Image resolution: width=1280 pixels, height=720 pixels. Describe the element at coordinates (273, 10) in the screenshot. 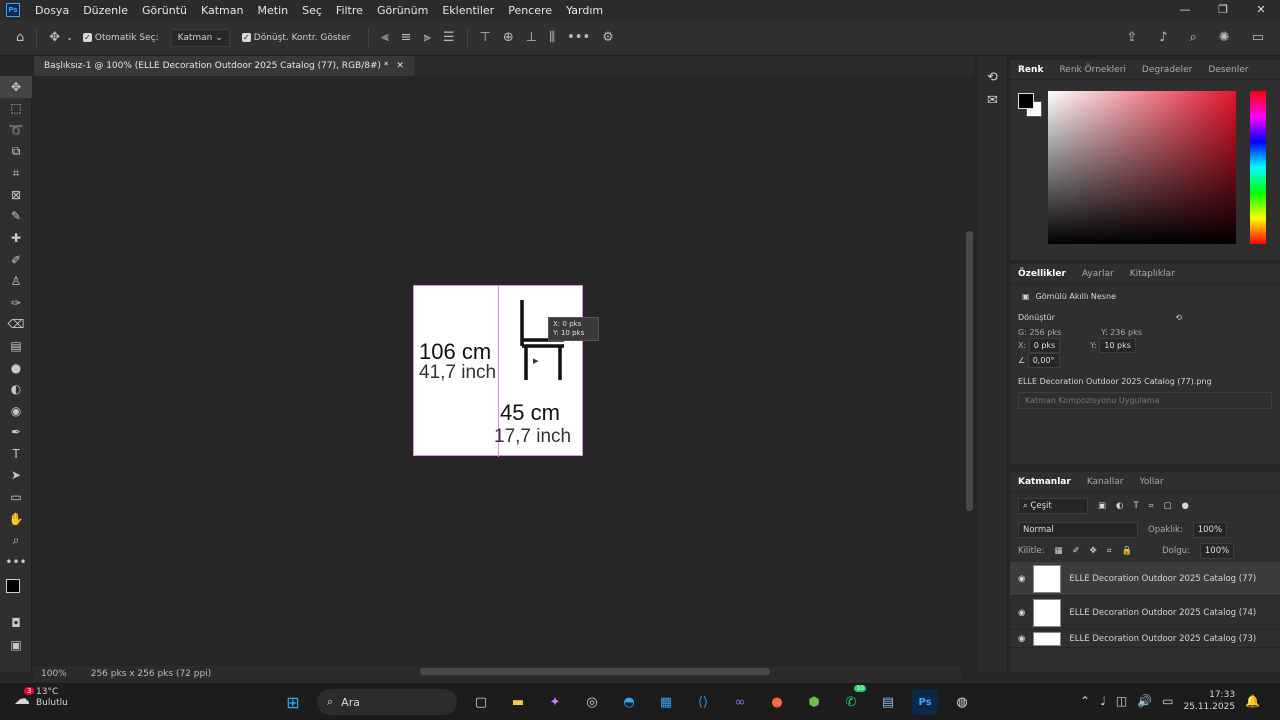

I see `menu-type: Metin` at that location.